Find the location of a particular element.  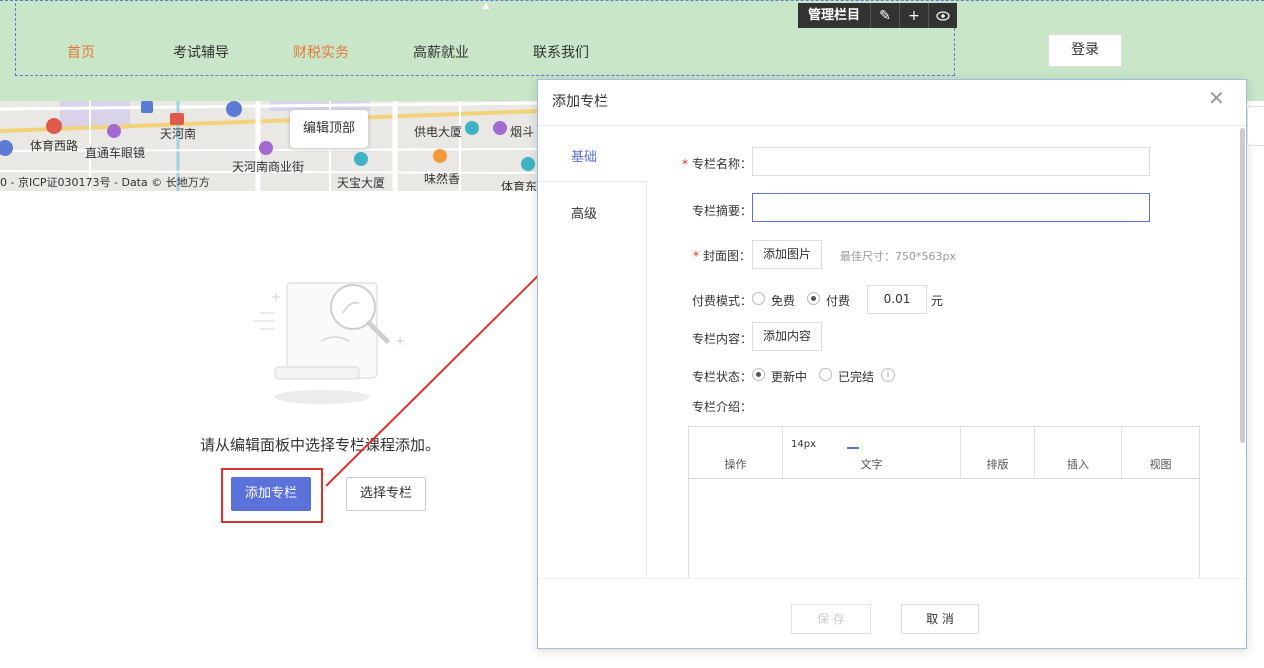

radio-paid-label: 付费 is located at coordinates (838, 301).